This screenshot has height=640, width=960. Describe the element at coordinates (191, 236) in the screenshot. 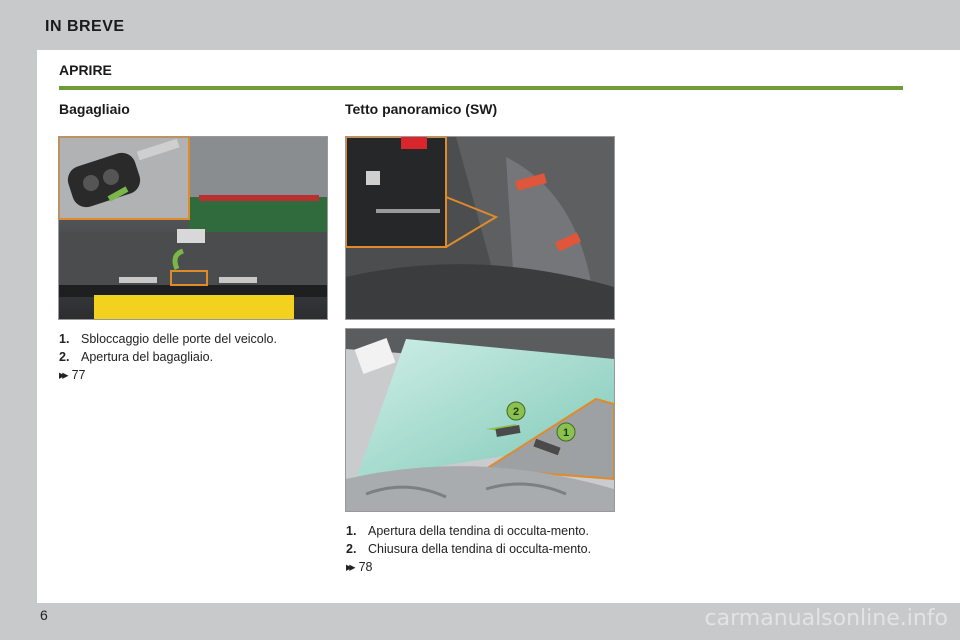

I see `brand-logo` at that location.